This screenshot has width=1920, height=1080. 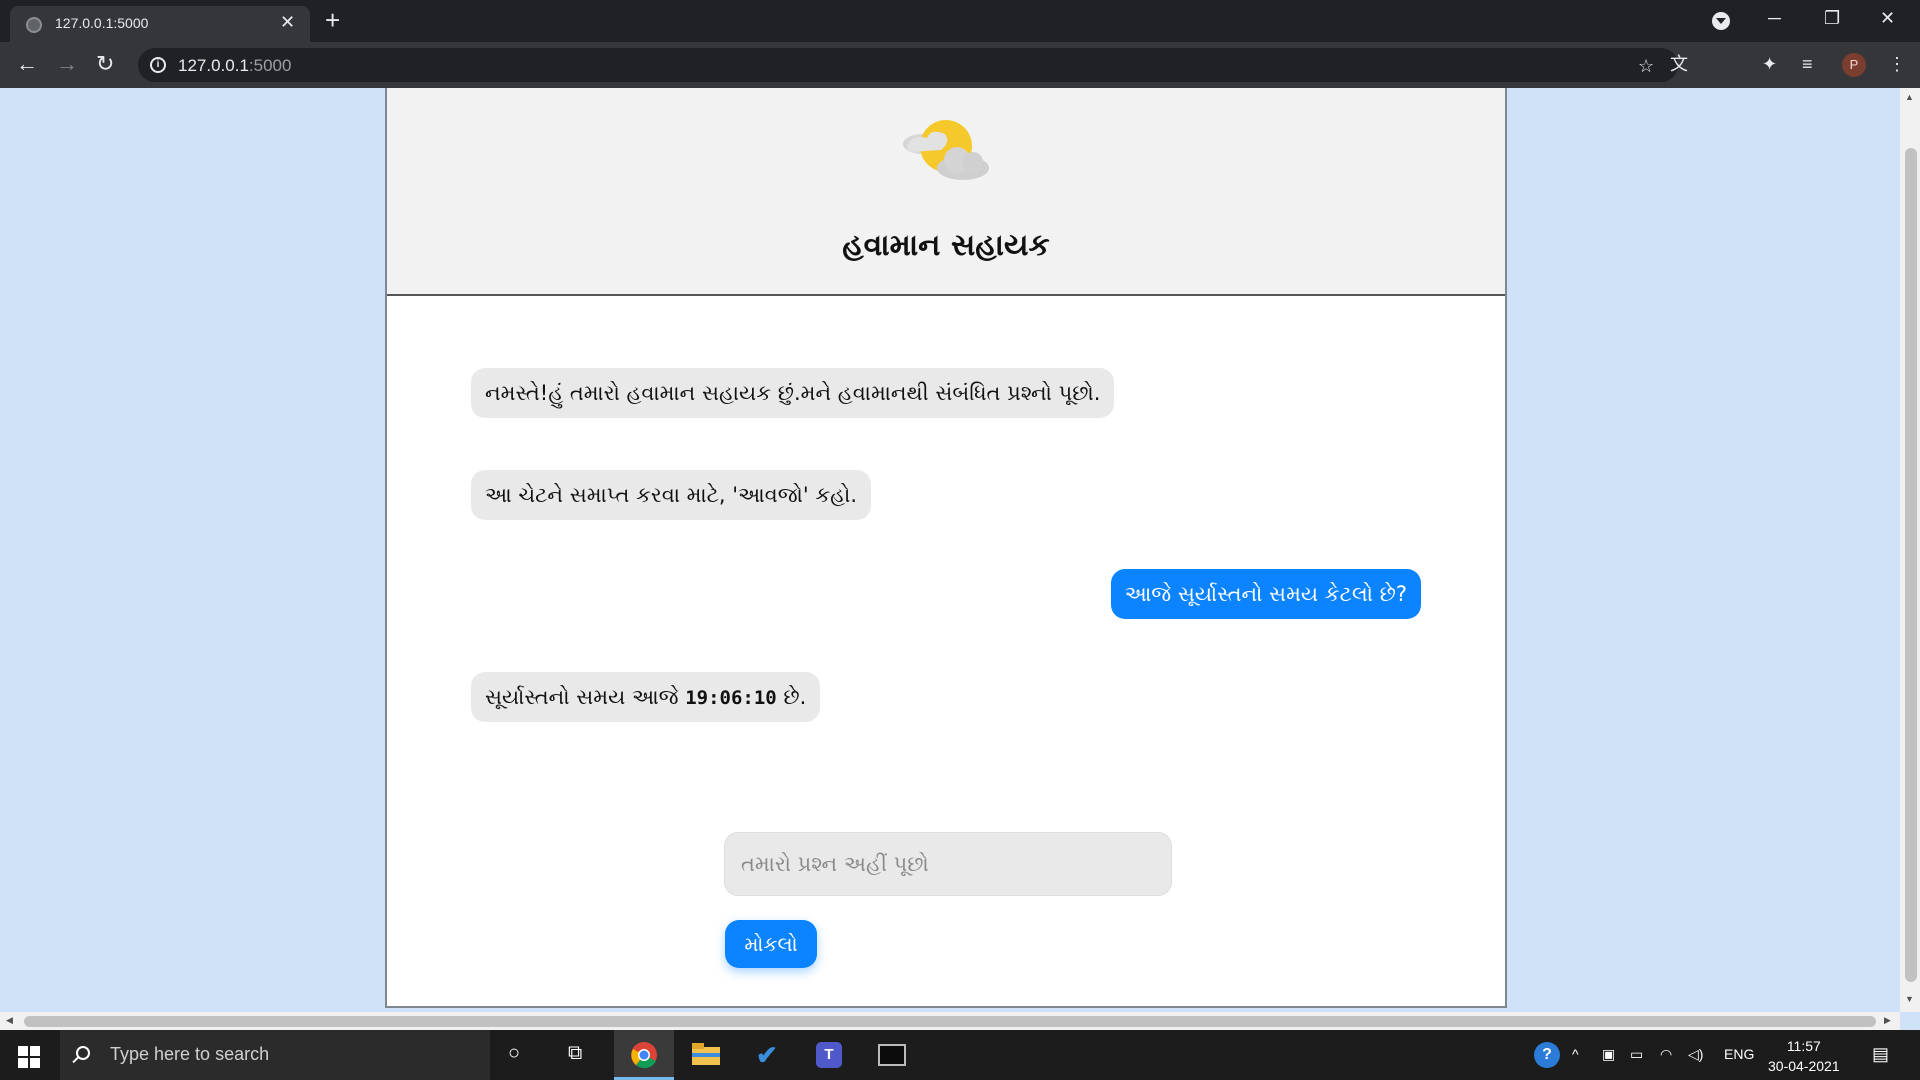 What do you see at coordinates (1911, 565) in the screenshot?
I see `vertical-scroll-thumb` at bounding box center [1911, 565].